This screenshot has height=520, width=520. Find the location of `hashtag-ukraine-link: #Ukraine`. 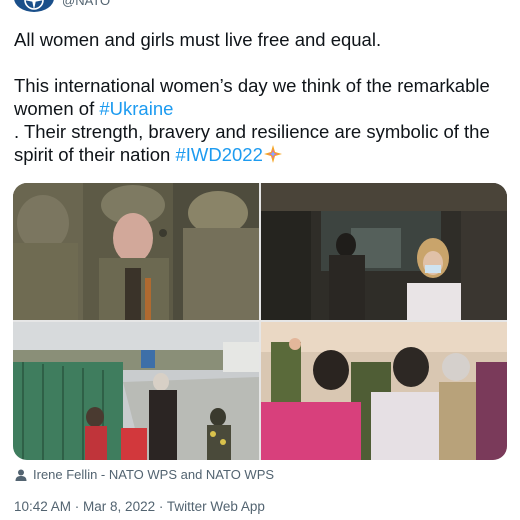

hashtag-ukraine-link: #Ukraine is located at coordinates (136, 108).